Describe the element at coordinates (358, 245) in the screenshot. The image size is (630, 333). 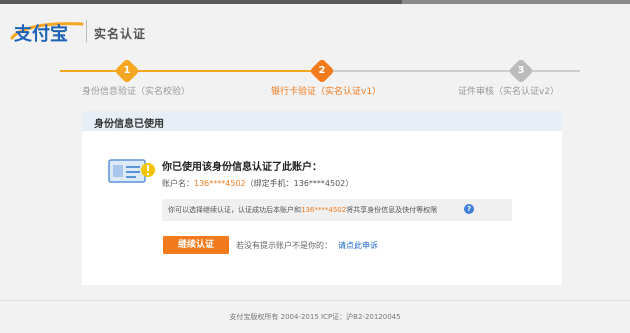
I see `appeal-link: 请点此申诉` at that location.